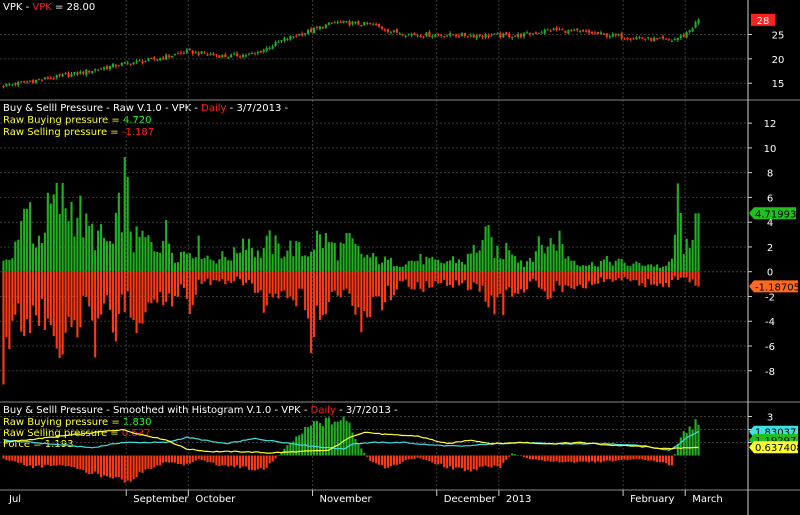  Describe the element at coordinates (24, 444) in the screenshot. I see `smooth-force-label: Force =` at that location.